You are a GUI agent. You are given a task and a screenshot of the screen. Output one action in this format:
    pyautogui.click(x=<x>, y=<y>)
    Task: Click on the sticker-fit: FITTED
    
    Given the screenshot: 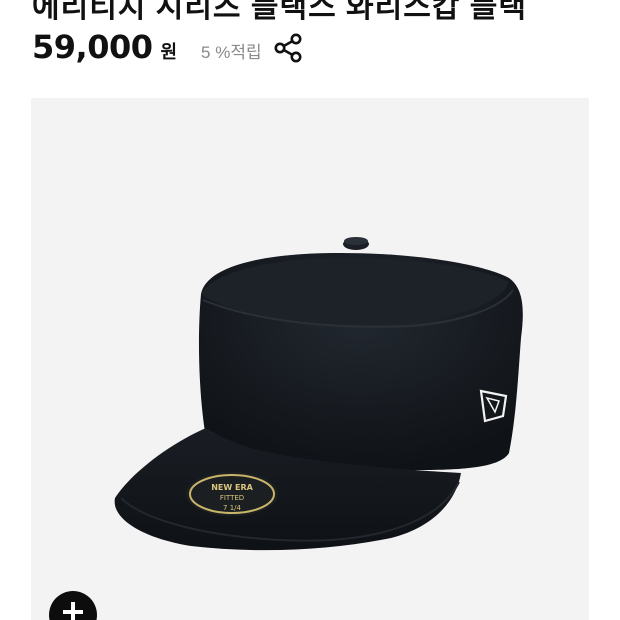 What is the action you would take?
    pyautogui.click(x=232, y=498)
    